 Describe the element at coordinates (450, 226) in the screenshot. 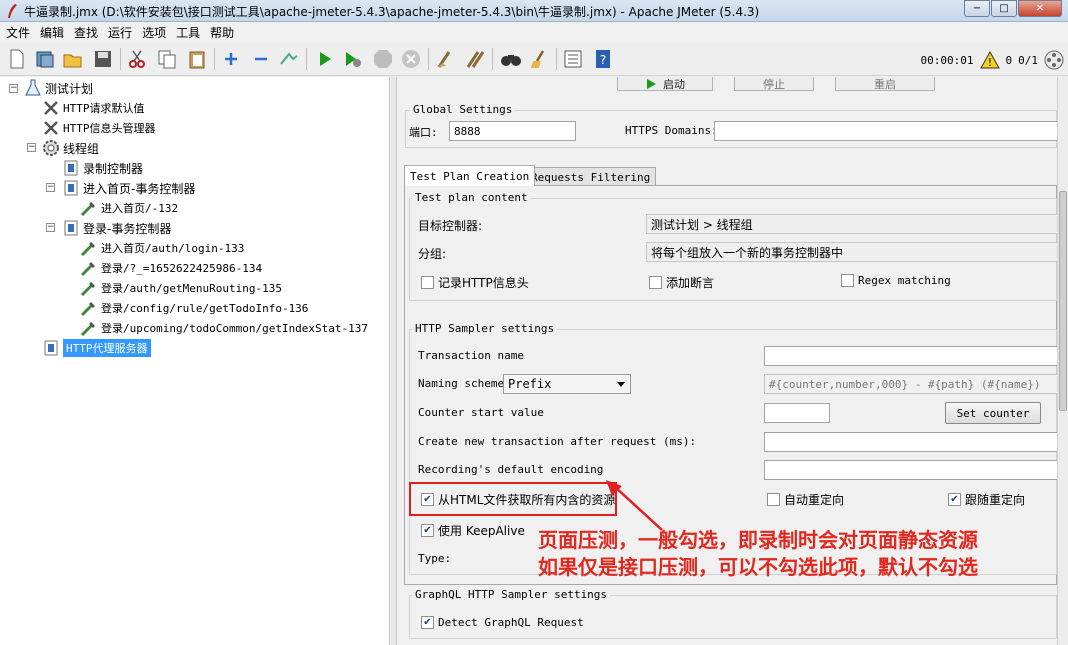

I see `target-controller-label: 目标控制器:` at that location.